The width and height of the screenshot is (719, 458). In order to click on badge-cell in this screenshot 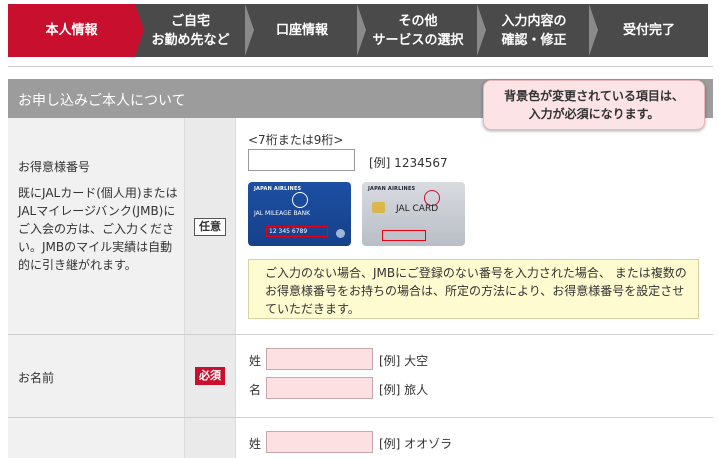, I will do `click(210, 438)`.